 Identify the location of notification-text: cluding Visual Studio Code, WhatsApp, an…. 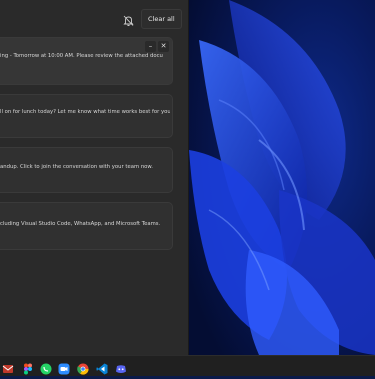
(80, 224).